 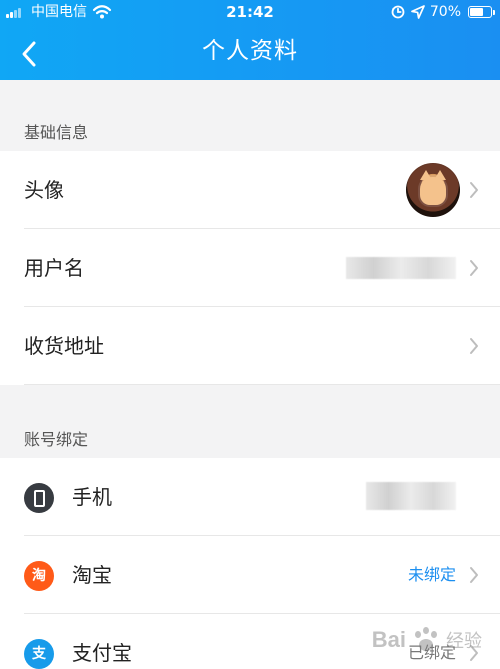 I want to click on phone-label: 手机, so click(x=92, y=497).